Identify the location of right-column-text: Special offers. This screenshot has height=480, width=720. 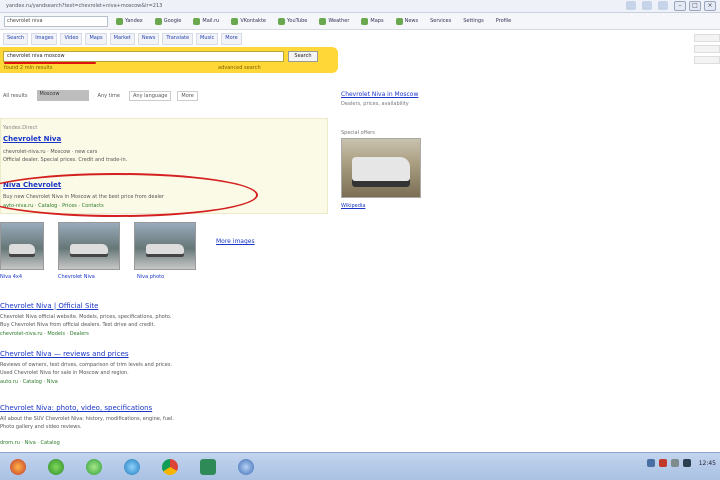
(358, 133).